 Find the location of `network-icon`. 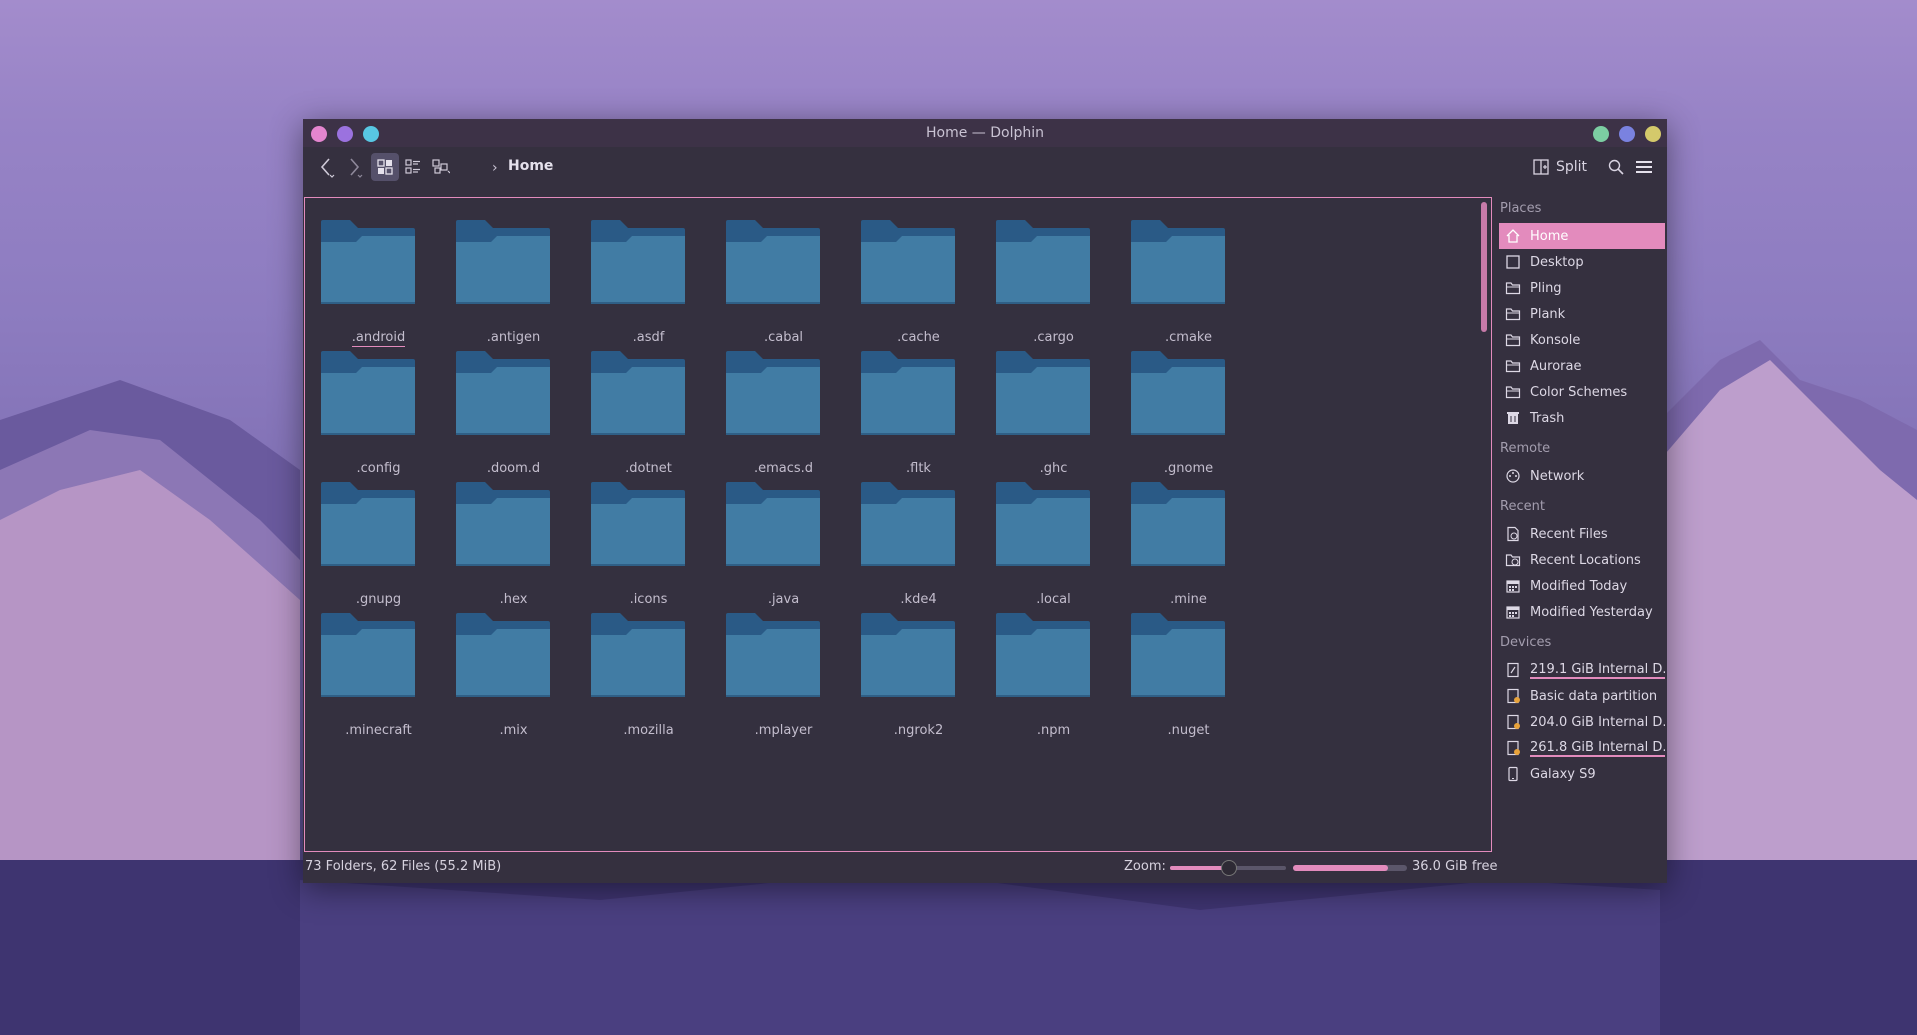

network-icon is located at coordinates (1513, 476).